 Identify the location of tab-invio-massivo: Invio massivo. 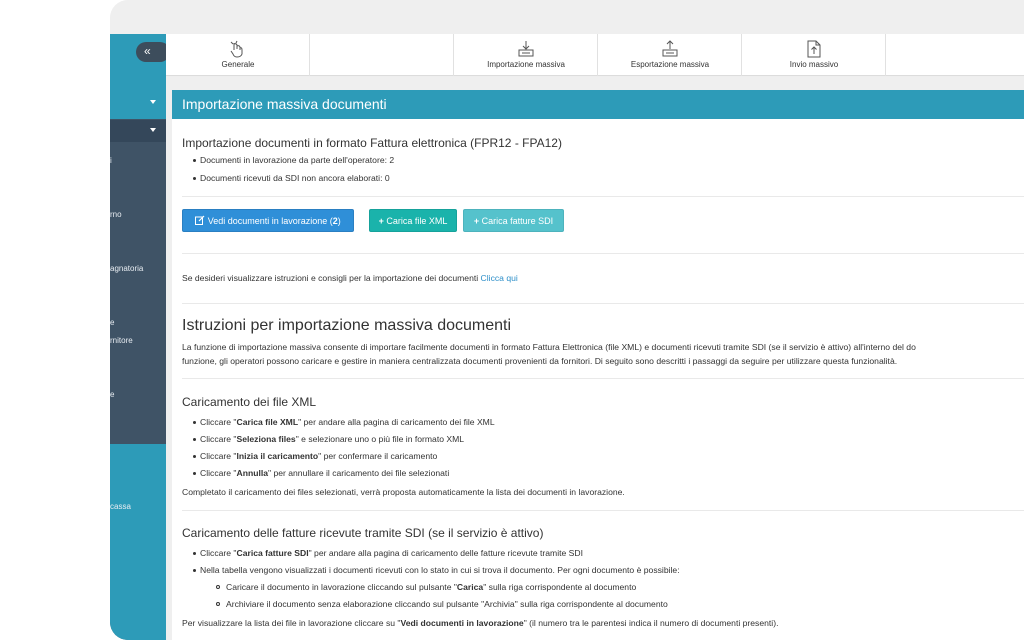
(814, 55).